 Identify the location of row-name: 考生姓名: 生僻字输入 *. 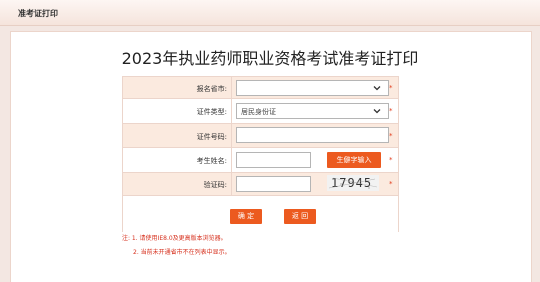
(260, 160).